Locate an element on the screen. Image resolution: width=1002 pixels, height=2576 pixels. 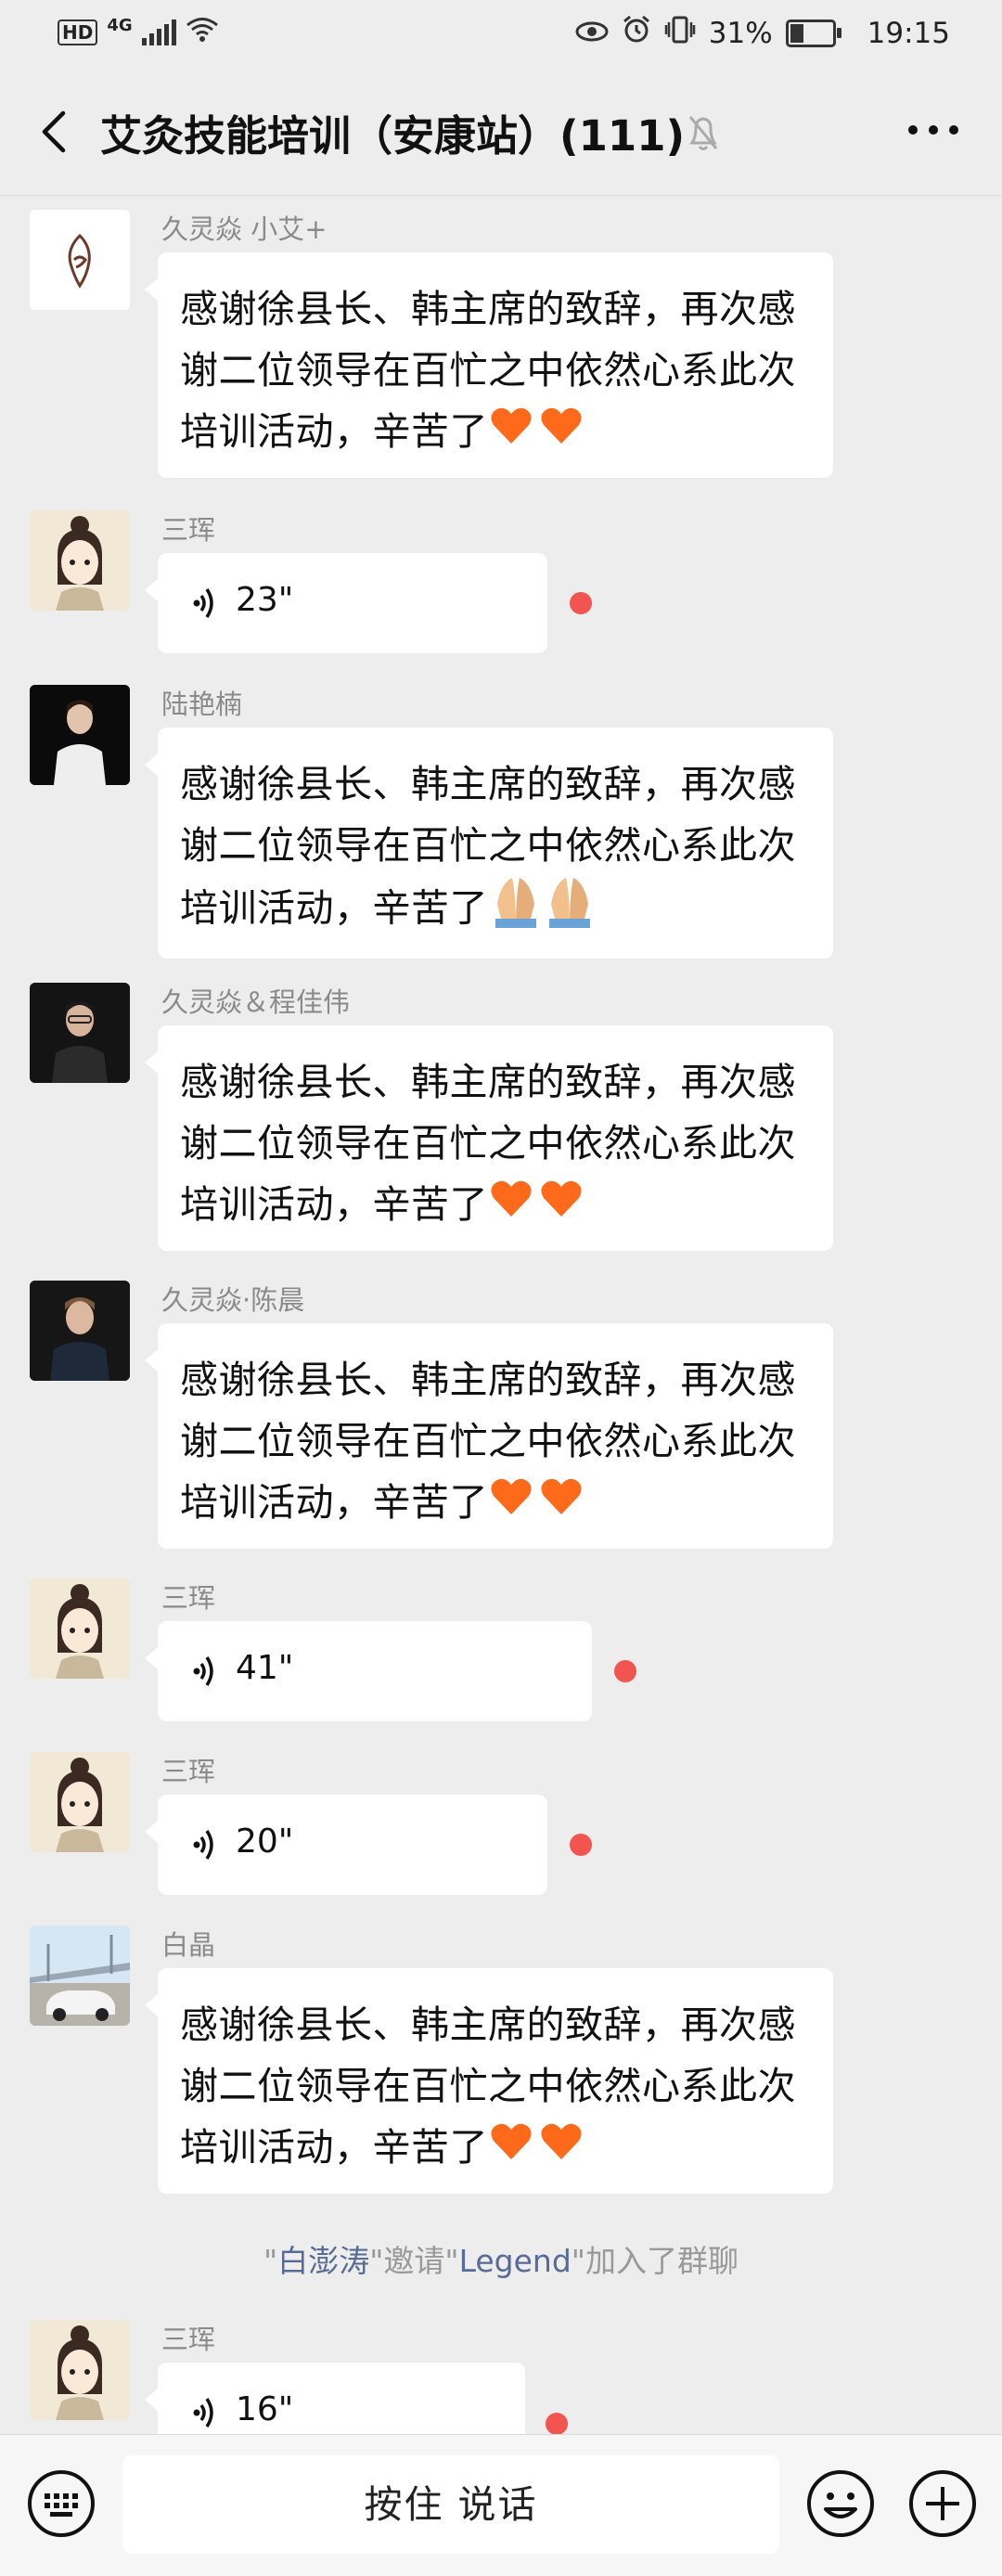
keyboard-icon is located at coordinates (61, 2504).